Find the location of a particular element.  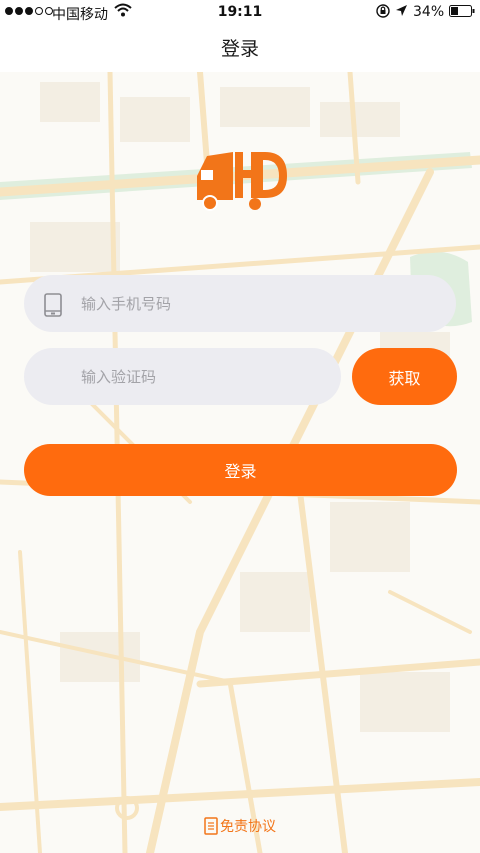

verification-code-field is located at coordinates (182, 376).